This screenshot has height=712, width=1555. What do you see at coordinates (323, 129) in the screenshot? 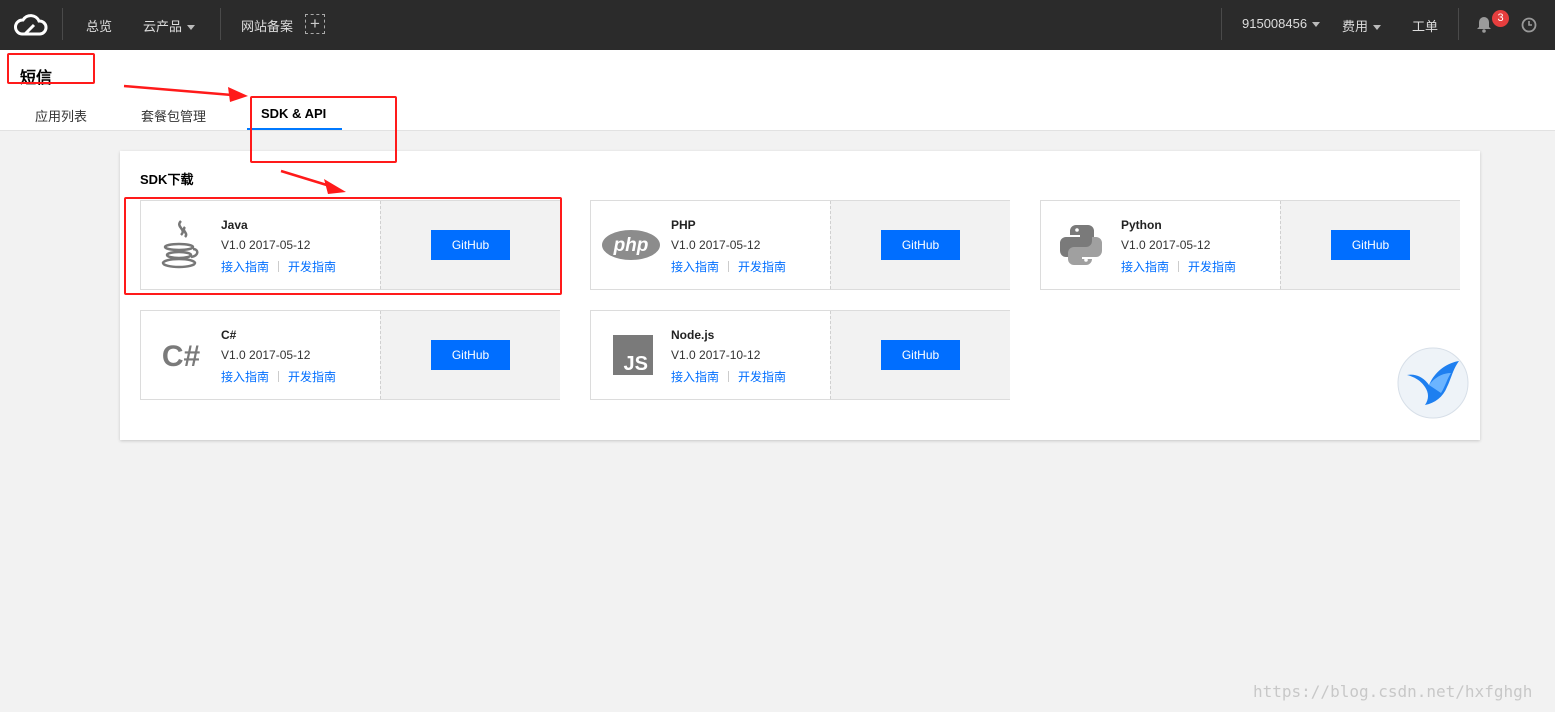
I see `annotation-box-tab` at bounding box center [323, 129].